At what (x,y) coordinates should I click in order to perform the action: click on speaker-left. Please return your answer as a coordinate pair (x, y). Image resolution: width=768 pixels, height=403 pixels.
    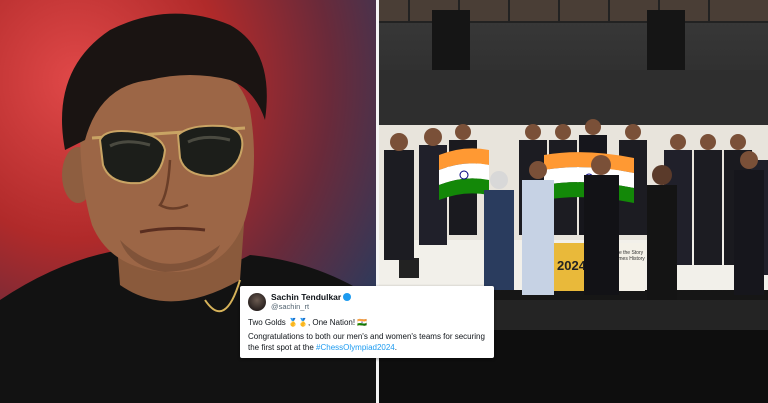
    Looking at the image, I should click on (451, 40).